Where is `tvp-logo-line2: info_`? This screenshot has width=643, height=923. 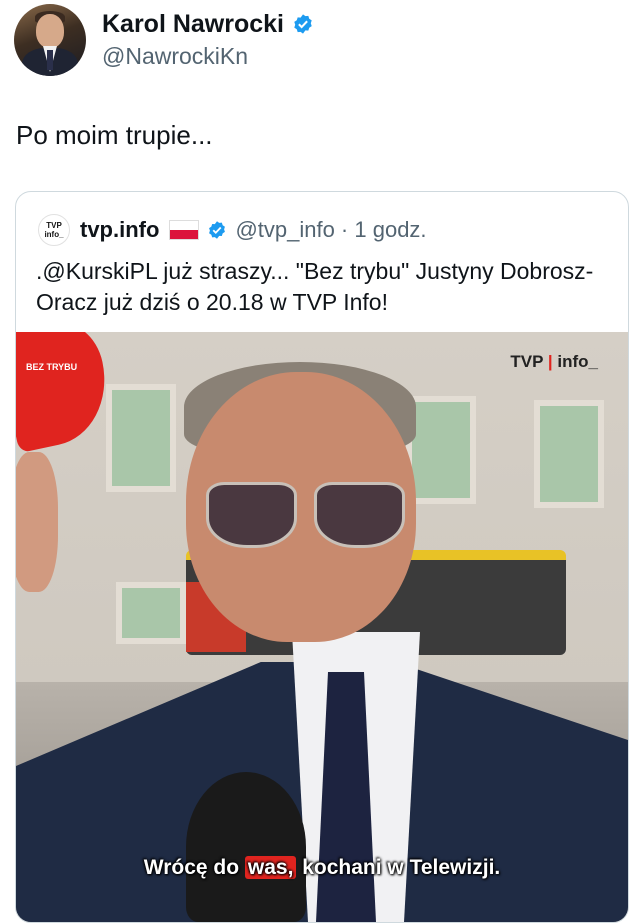 tvp-logo-line2: info_ is located at coordinates (54, 234).